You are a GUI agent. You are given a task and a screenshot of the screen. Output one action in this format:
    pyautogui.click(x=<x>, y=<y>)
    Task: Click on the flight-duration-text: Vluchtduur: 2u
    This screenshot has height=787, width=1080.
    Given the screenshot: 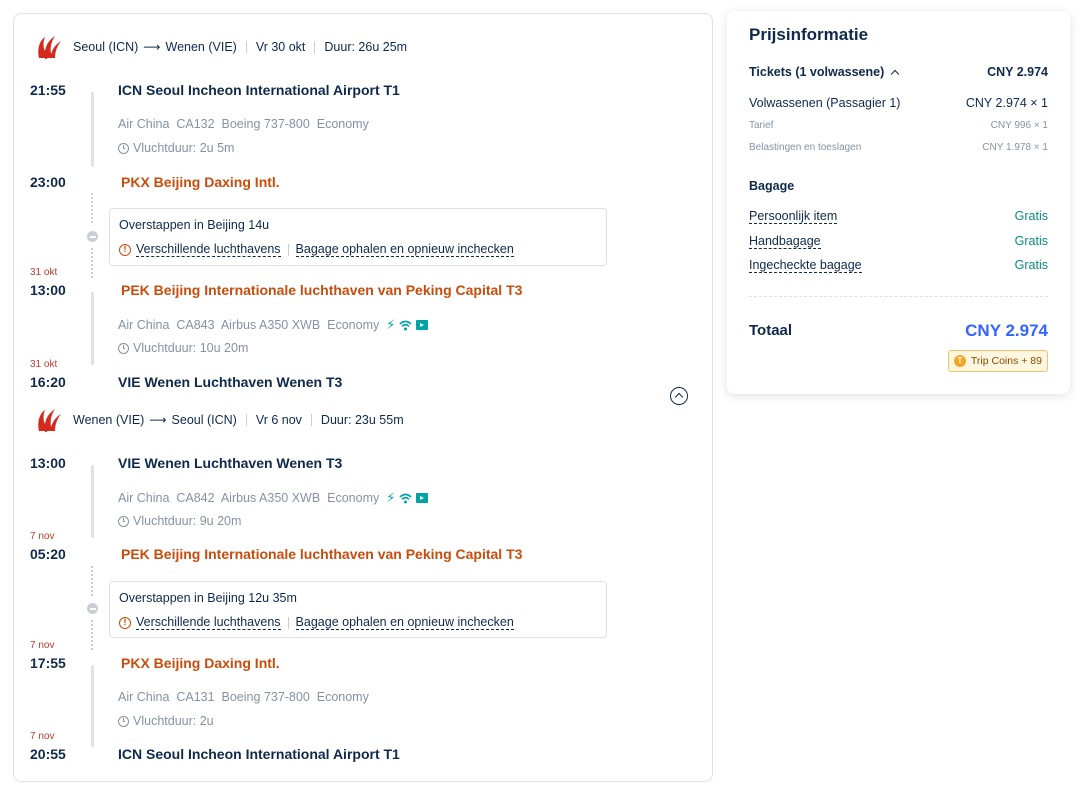 What is the action you would take?
    pyautogui.click(x=173, y=721)
    